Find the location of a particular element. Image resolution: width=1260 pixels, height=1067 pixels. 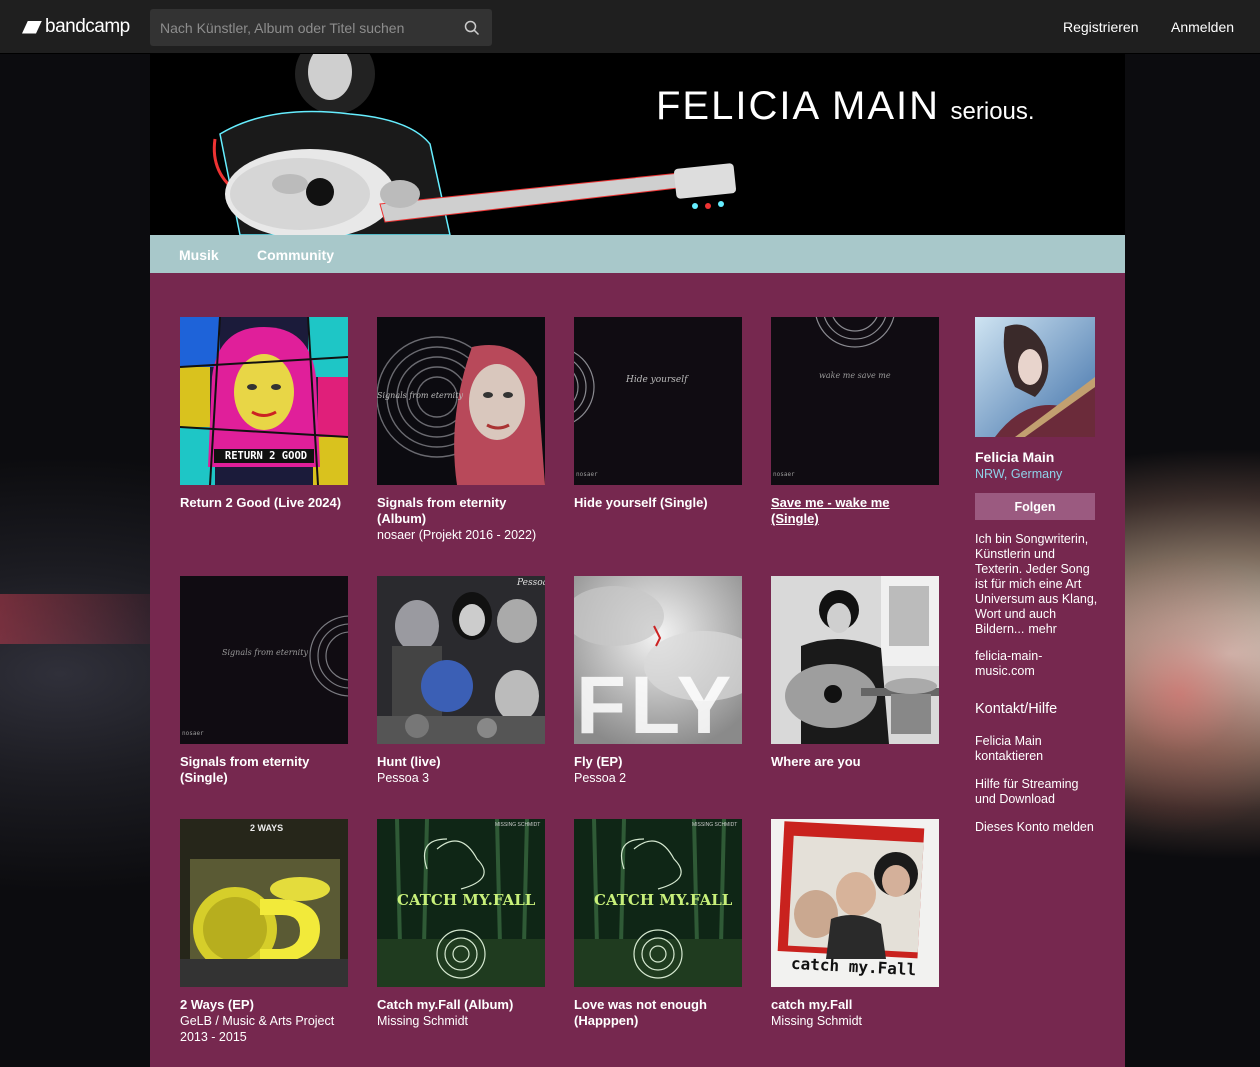

album-title: Fly (EP) is located at coordinates (656, 762).